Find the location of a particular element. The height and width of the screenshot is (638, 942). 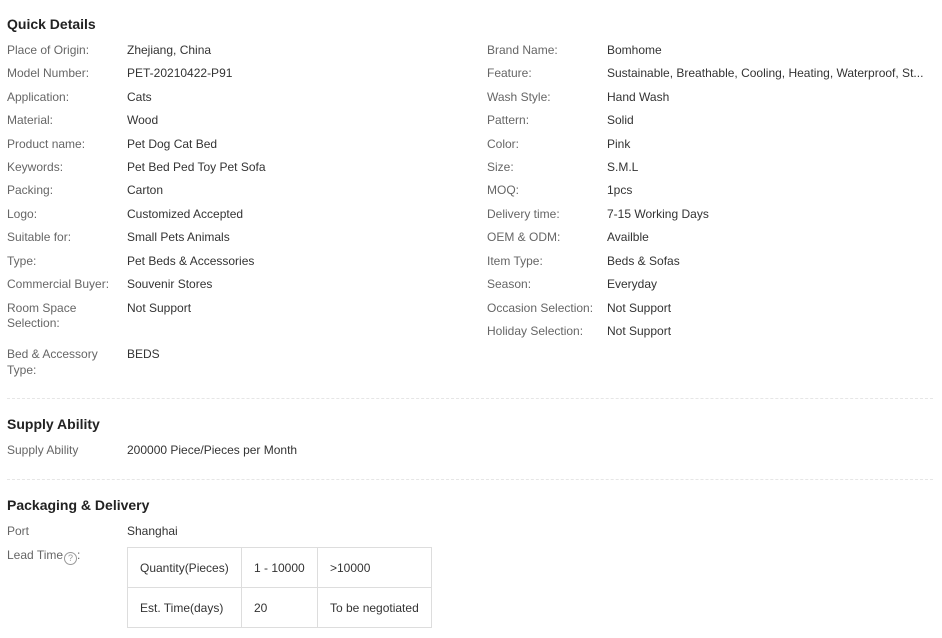

detail-label: MOQ: is located at coordinates (503, 190).